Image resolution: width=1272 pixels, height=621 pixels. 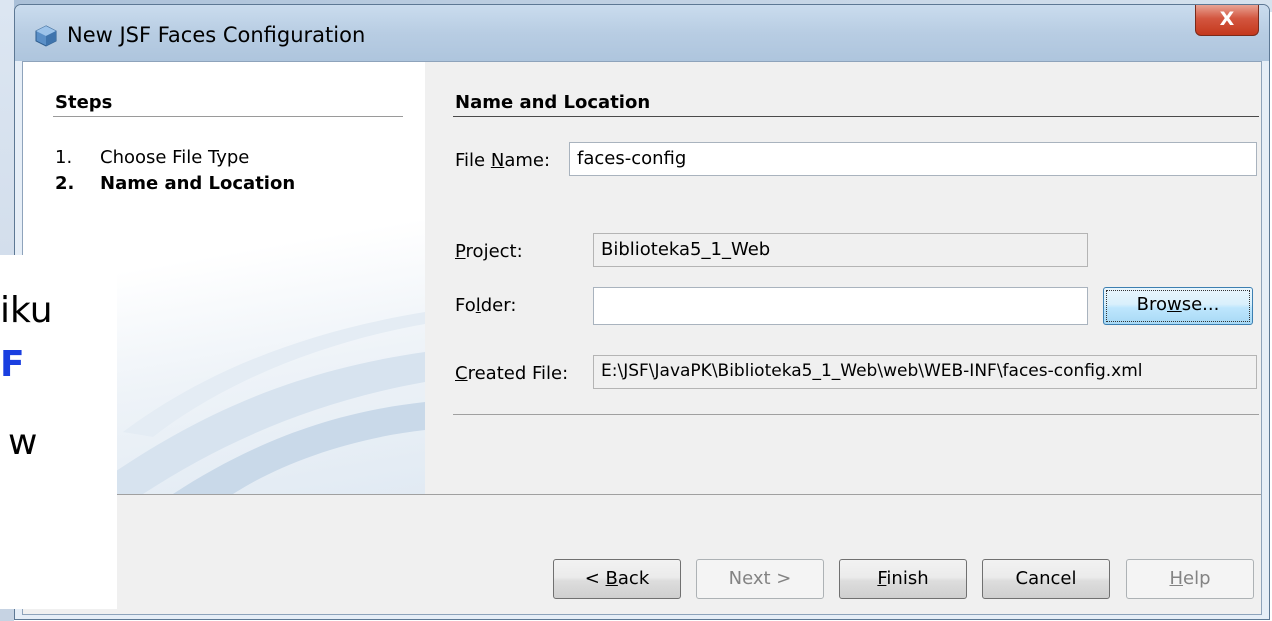 I want to click on button-text: <, so click(x=595, y=578).